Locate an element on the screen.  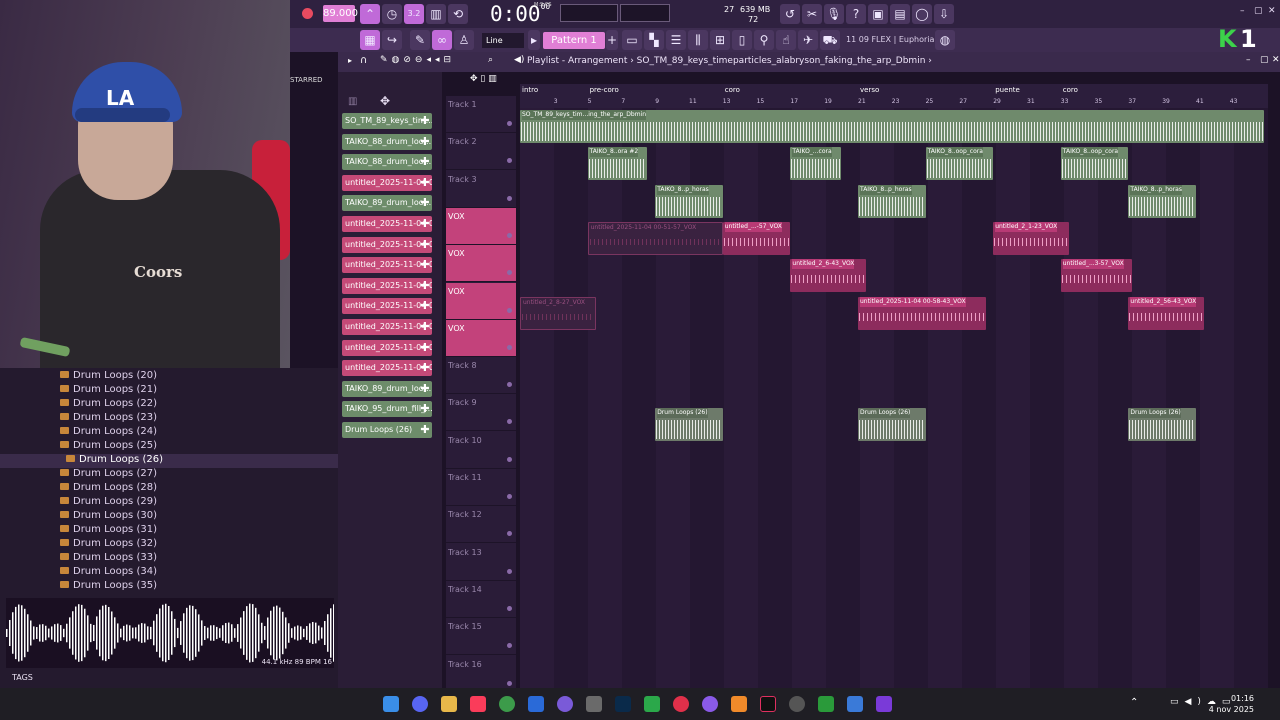
playlist-clip: Drum Loops (26) is located at coordinates (892, 425).